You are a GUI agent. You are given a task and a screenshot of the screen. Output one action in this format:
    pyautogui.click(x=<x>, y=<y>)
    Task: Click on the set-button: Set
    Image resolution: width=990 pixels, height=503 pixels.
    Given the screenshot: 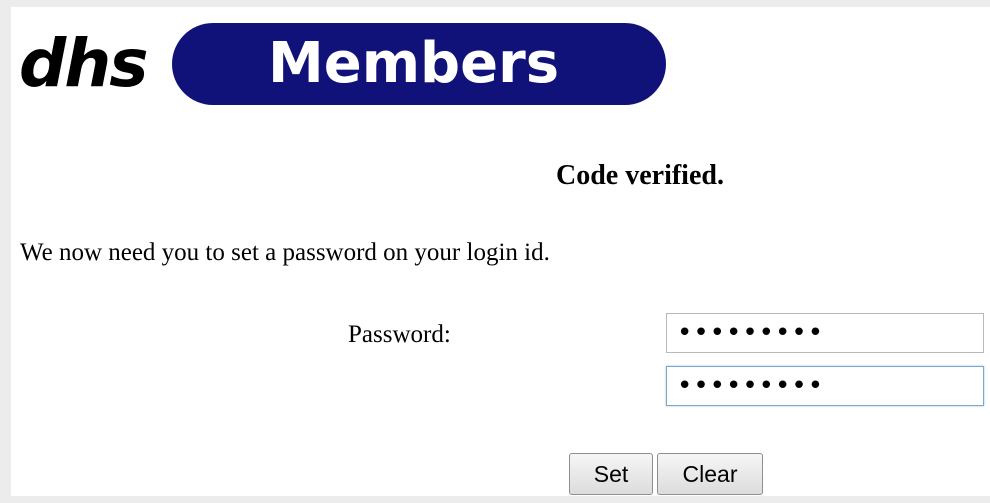 What is the action you would take?
    pyautogui.click(x=611, y=474)
    